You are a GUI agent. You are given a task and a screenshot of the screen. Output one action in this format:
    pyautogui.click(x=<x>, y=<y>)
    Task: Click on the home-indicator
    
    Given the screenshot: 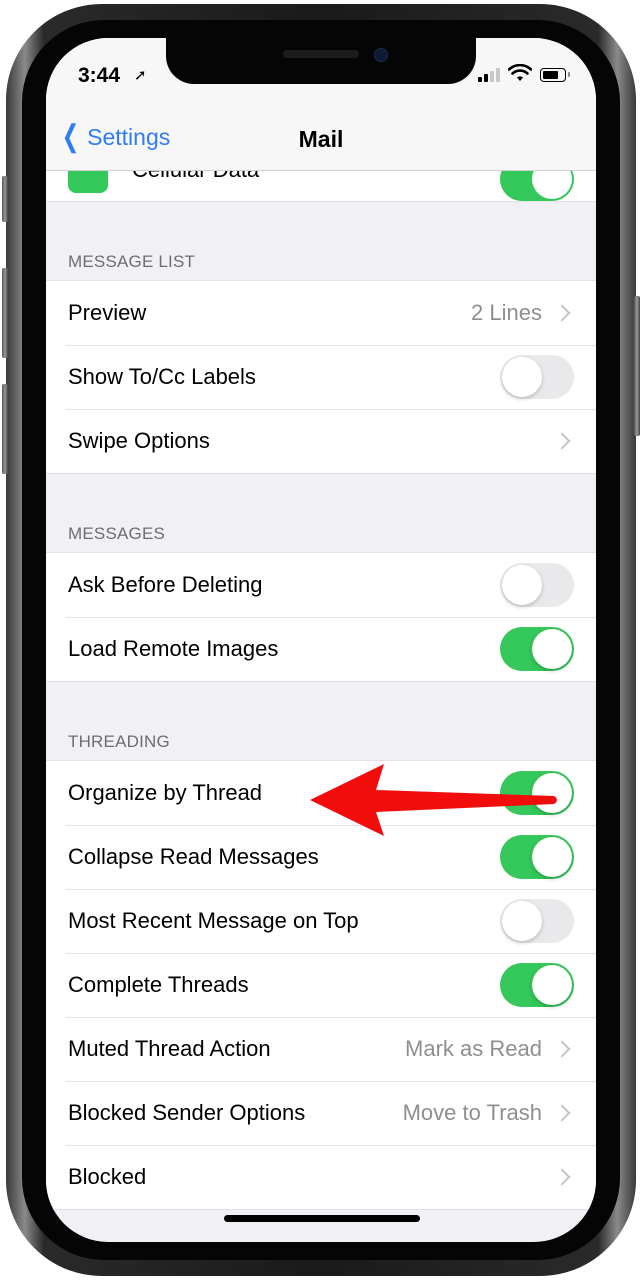 What is the action you would take?
    pyautogui.click(x=322, y=1218)
    